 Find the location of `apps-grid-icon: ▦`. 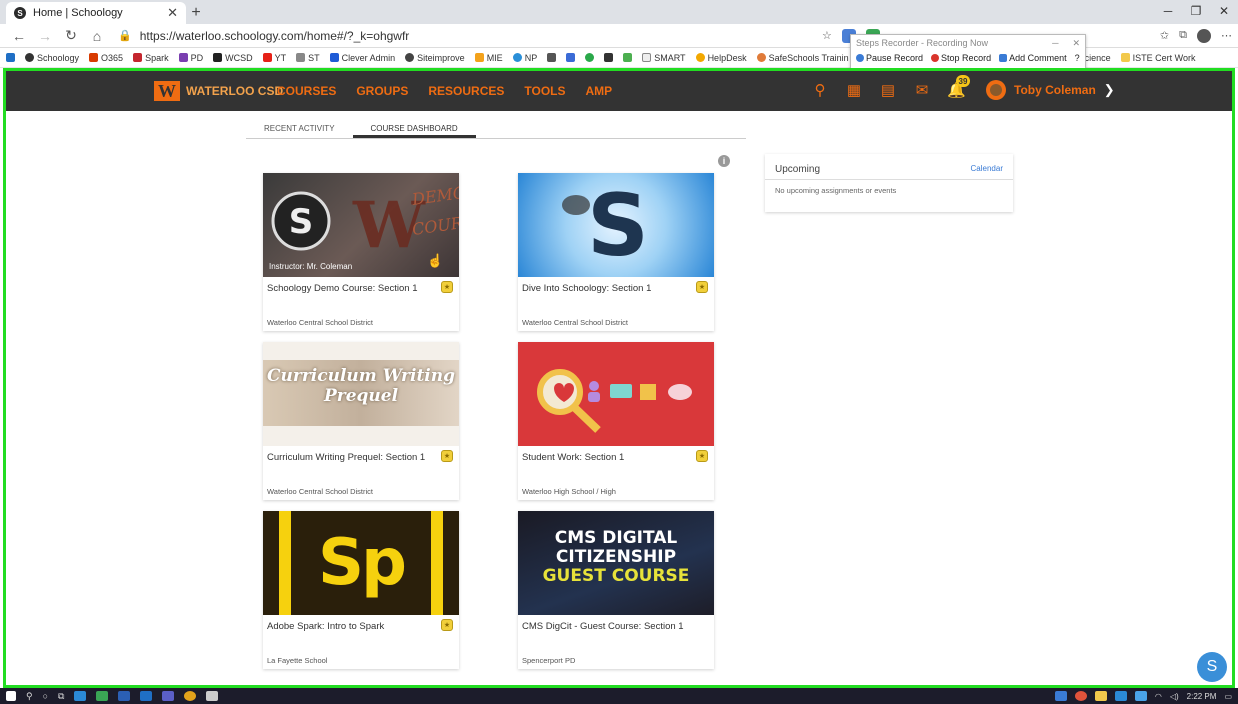

apps-grid-icon: ▦ is located at coordinates (854, 90).